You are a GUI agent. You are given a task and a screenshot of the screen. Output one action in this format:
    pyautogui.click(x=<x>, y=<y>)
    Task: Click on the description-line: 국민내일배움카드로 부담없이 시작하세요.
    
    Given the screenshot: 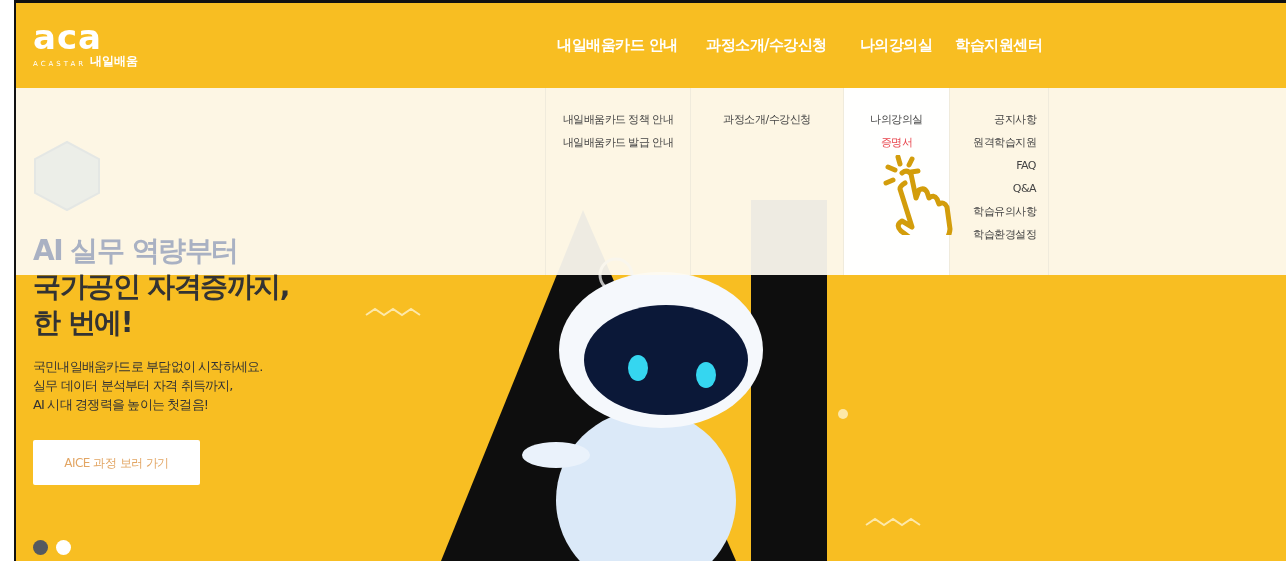 What is the action you would take?
    pyautogui.click(x=148, y=367)
    